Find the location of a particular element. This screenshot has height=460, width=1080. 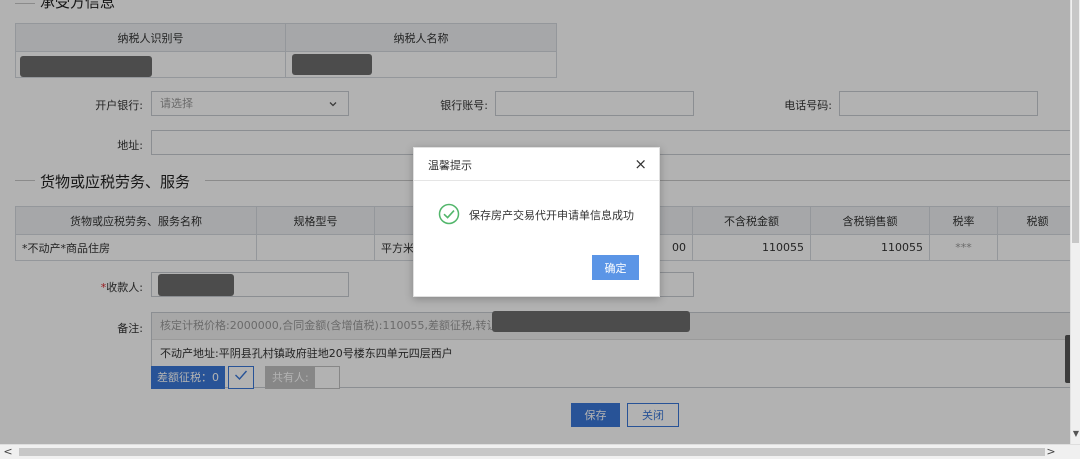

dialog-title: 温馨提示 is located at coordinates (450, 165).